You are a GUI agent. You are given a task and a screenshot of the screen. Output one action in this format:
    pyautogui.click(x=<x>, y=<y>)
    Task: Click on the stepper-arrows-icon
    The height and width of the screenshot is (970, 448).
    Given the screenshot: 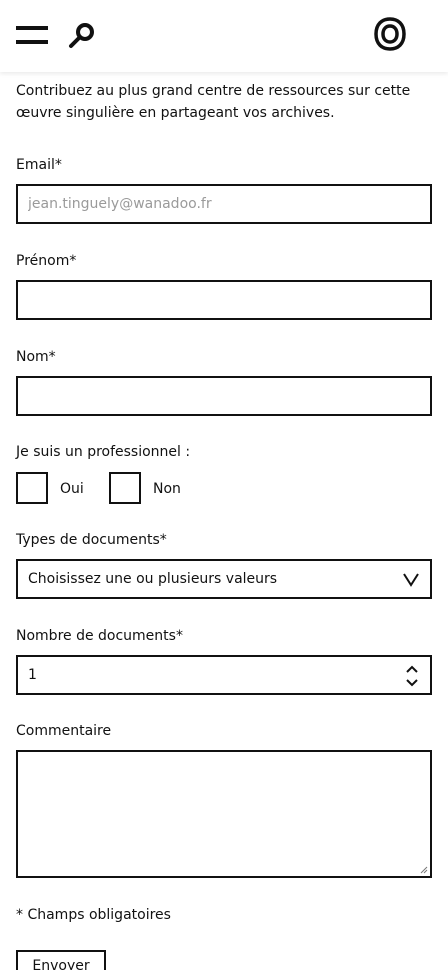 What is the action you would take?
    pyautogui.click(x=412, y=676)
    